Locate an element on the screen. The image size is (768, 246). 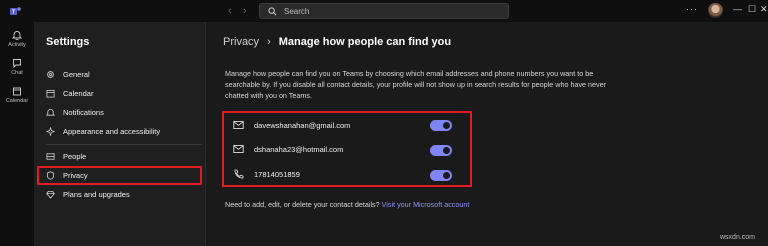
rail-item-activity: Activity is located at coordinates (17, 39).